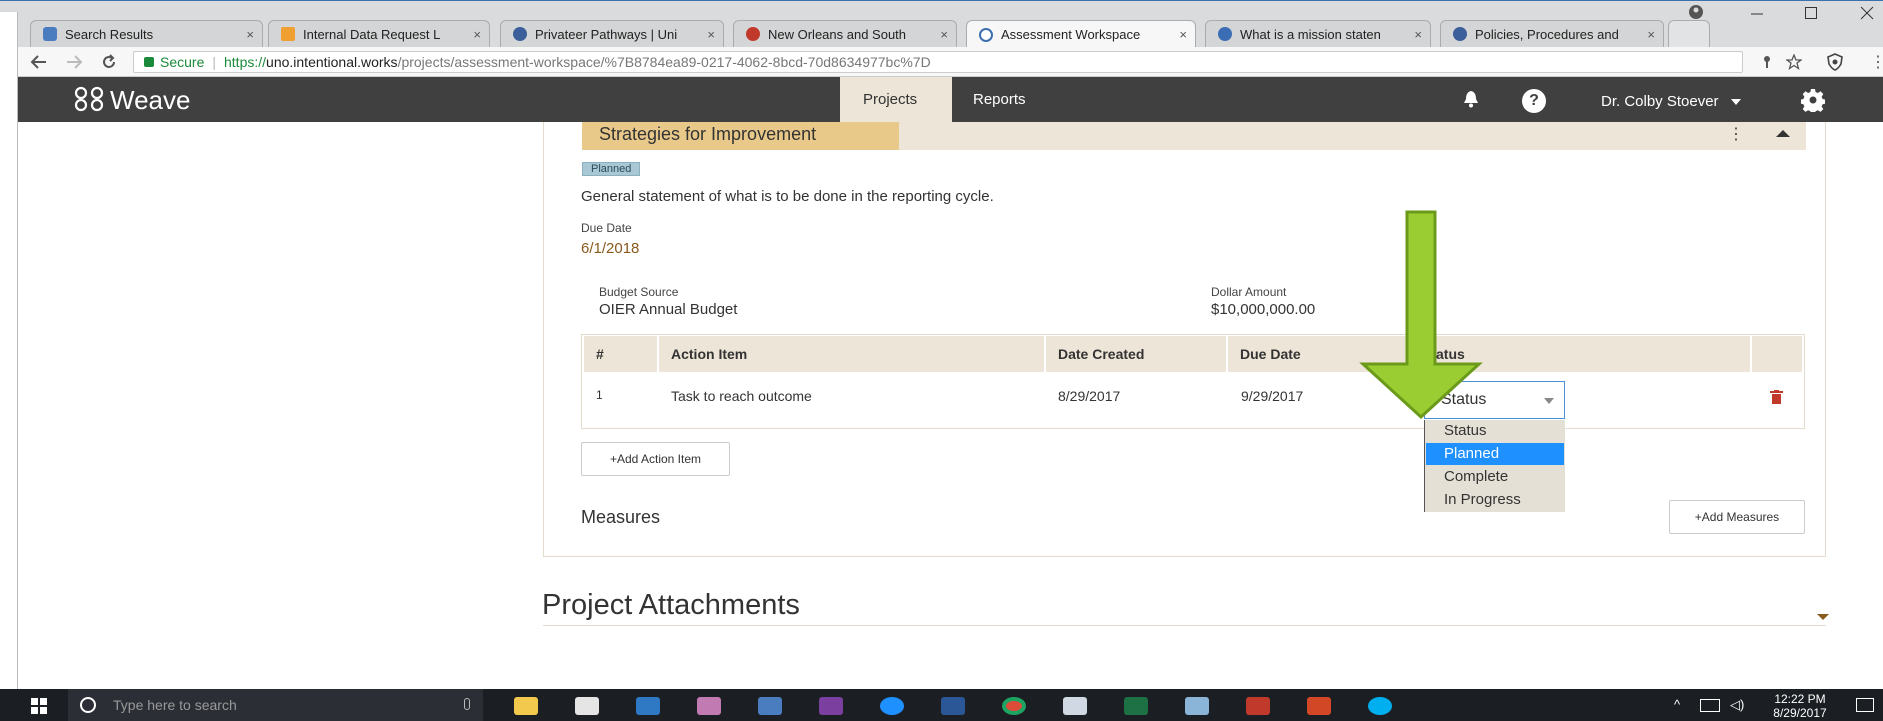  I want to click on url-host: uno.intentional.works, so click(332, 62).